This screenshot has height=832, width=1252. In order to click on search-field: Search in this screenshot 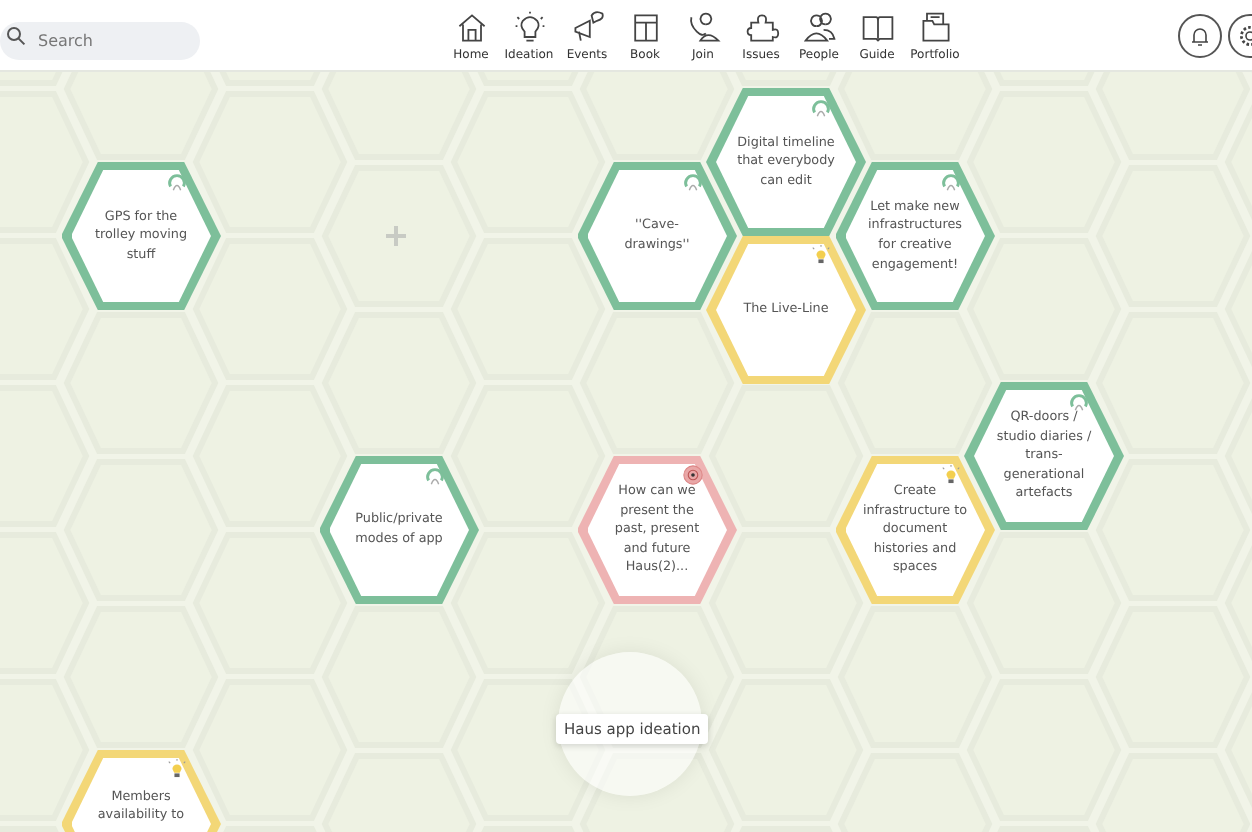, I will do `click(100, 41)`.